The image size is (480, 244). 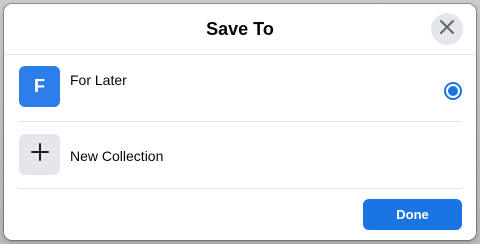 What do you see at coordinates (39, 86) in the screenshot?
I see `collection-thumbnail: F` at bounding box center [39, 86].